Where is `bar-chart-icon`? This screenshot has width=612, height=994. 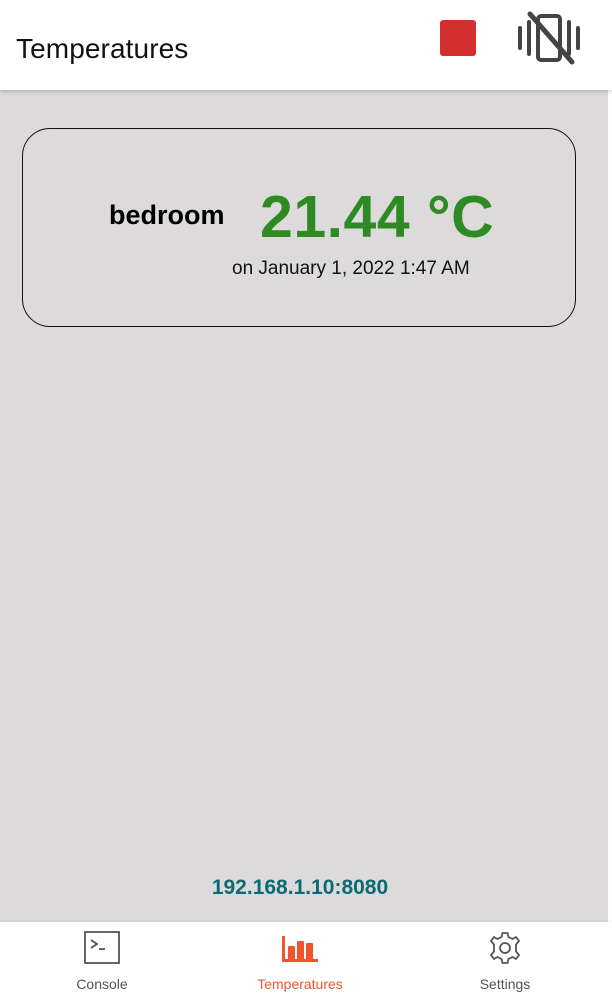
bar-chart-icon is located at coordinates (300, 948).